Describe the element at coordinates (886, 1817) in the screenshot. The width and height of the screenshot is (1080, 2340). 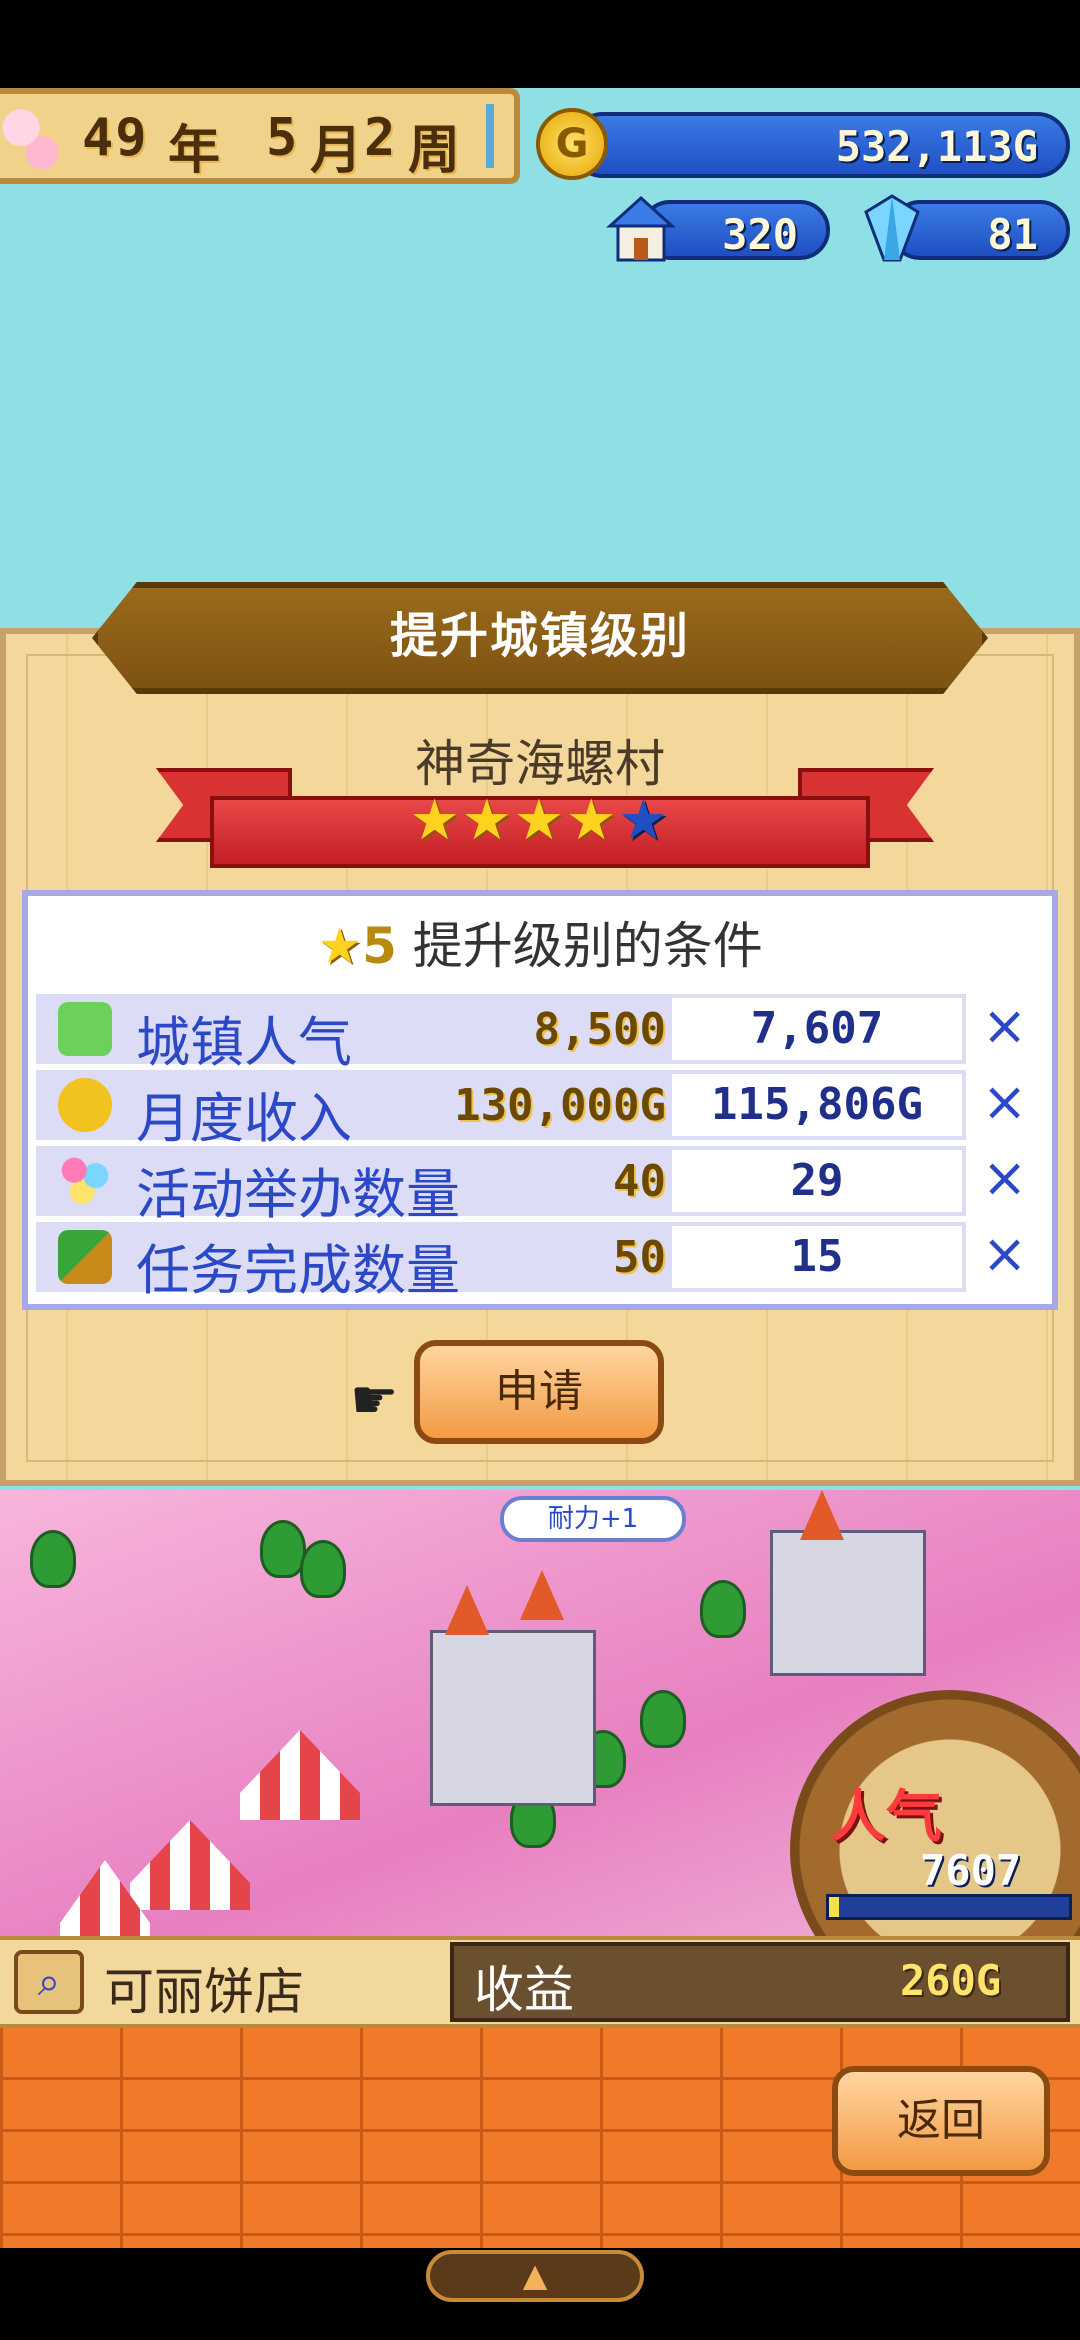
I see `popularity-label: 人气` at that location.